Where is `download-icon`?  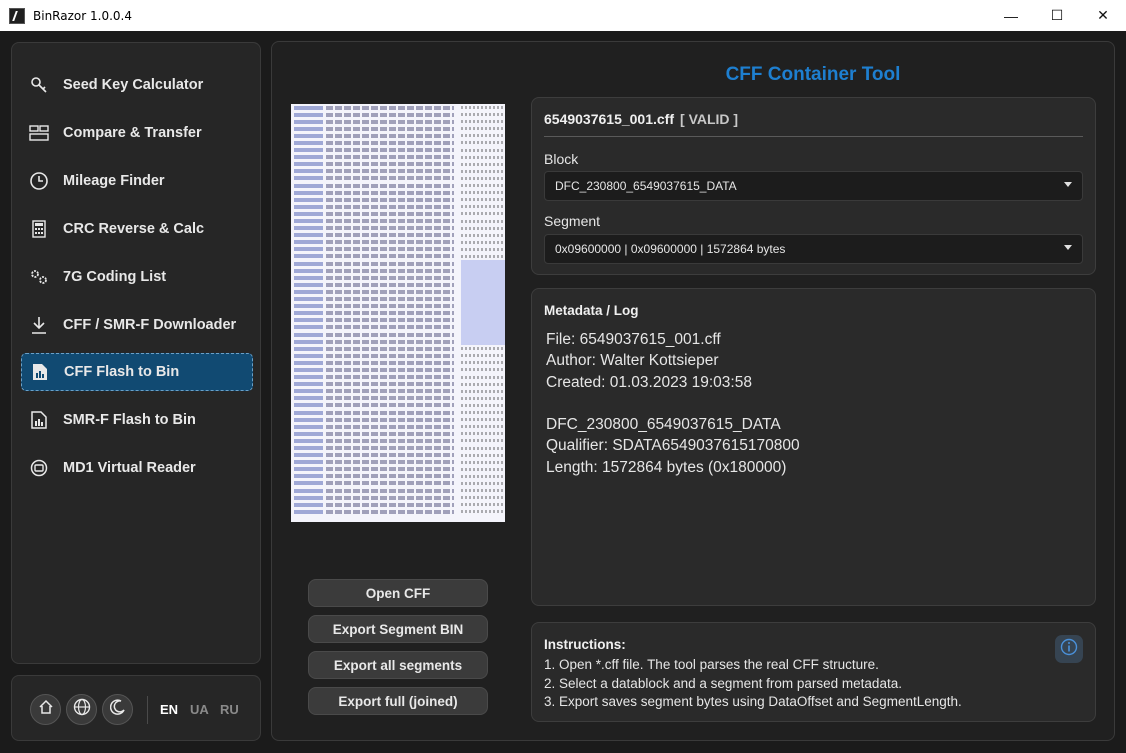 download-icon is located at coordinates (39, 325).